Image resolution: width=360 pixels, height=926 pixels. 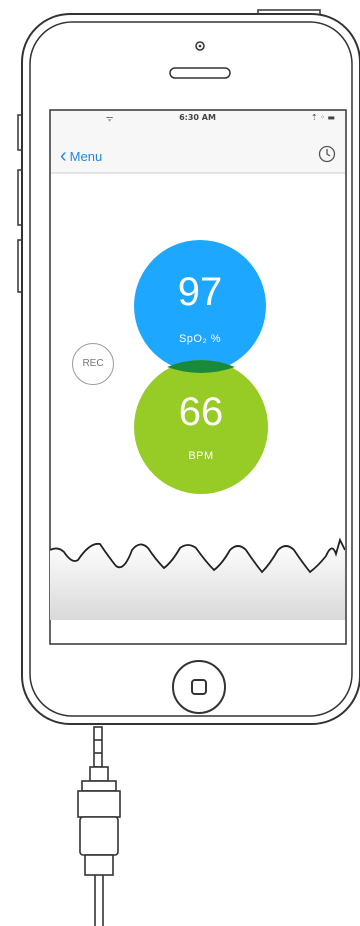 I want to click on home-square-icon, so click(x=199, y=687).